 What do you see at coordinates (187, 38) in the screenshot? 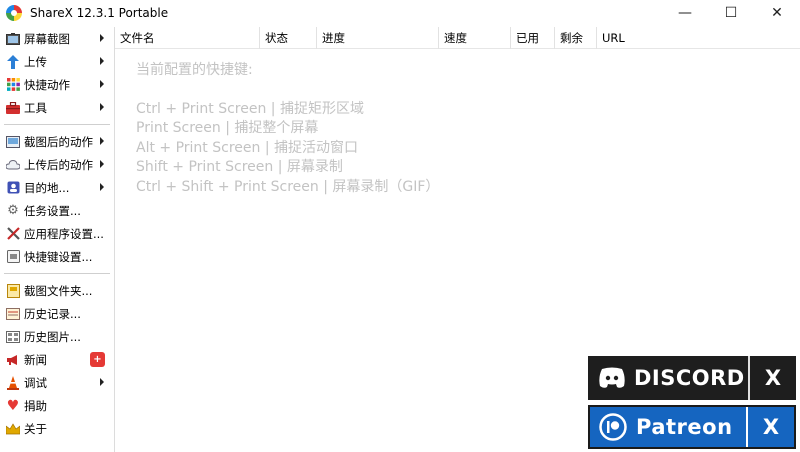
I see `column-header-filename: 文件名` at bounding box center [187, 38].